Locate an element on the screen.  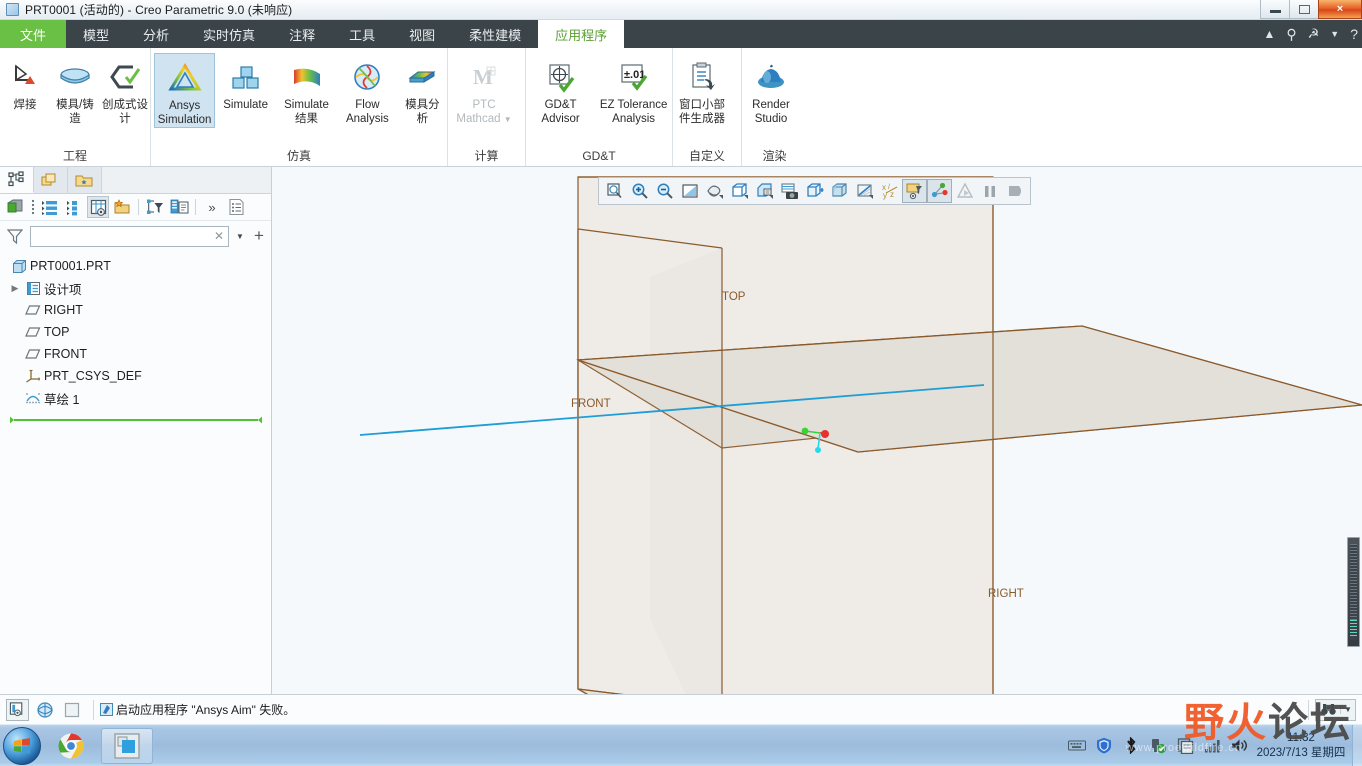
button-welding: 焊接 is located at coordinates (25, 83).